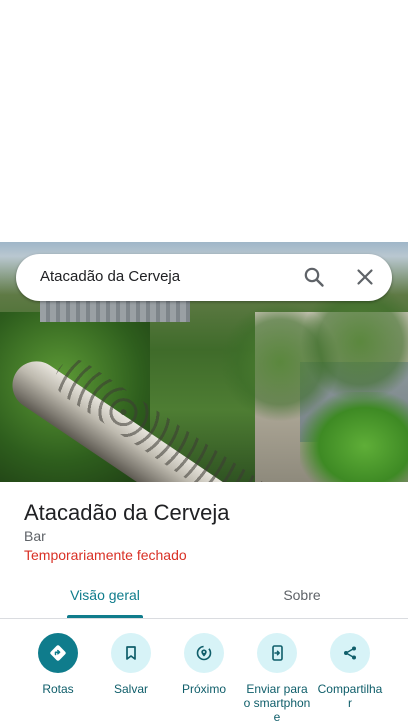  Describe the element at coordinates (277, 703) in the screenshot. I see `send-to-phone-label: Enviar para o smartphone` at that location.